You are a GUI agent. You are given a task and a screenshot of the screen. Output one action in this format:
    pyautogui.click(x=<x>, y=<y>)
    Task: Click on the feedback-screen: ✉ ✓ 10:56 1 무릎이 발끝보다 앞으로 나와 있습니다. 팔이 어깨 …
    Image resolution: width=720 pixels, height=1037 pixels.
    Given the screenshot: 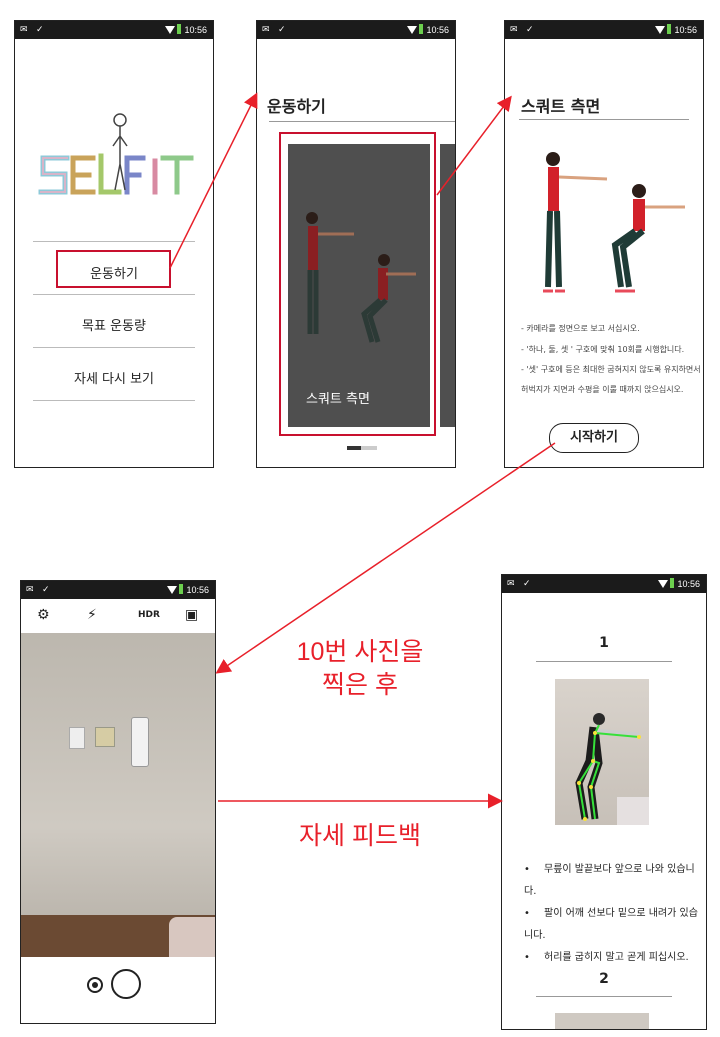 What is the action you would take?
    pyautogui.click(x=604, y=802)
    